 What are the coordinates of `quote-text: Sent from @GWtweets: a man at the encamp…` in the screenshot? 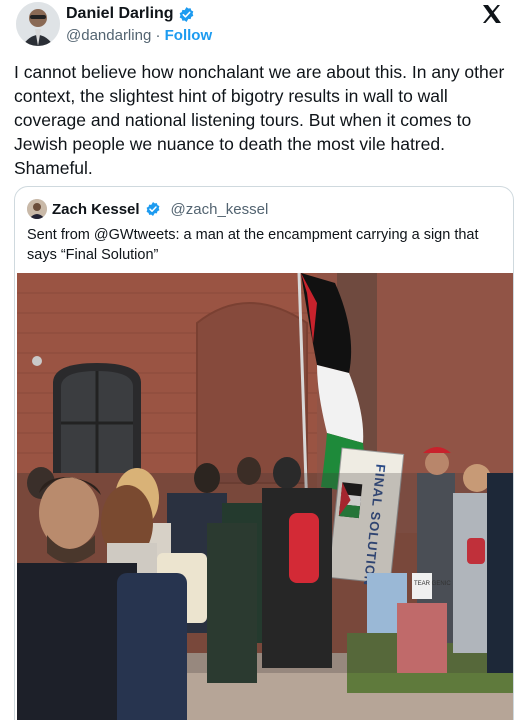 It's located at (253, 245).